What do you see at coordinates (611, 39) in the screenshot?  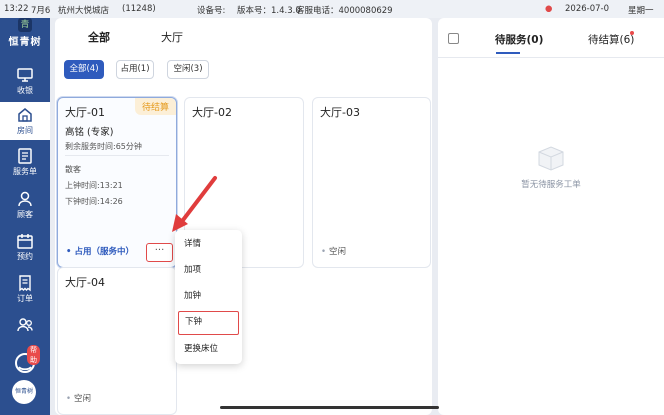 I see `tab-pending-payment: 待结算(6)` at bounding box center [611, 39].